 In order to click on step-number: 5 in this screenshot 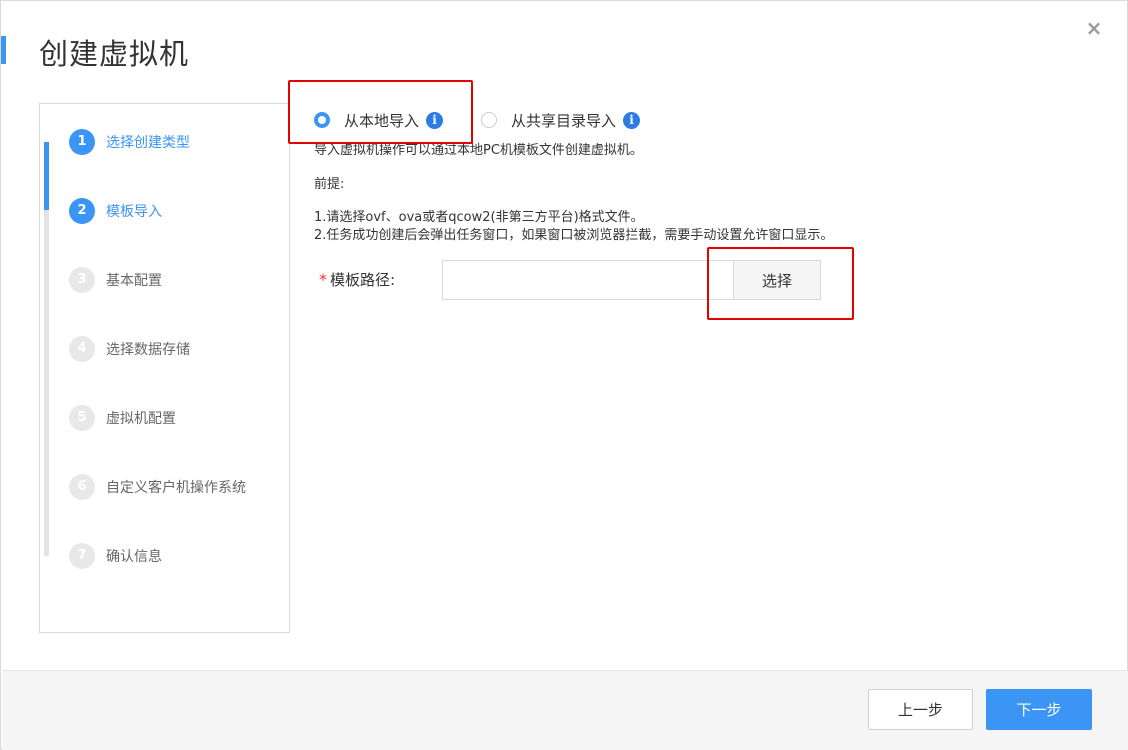, I will do `click(82, 418)`.